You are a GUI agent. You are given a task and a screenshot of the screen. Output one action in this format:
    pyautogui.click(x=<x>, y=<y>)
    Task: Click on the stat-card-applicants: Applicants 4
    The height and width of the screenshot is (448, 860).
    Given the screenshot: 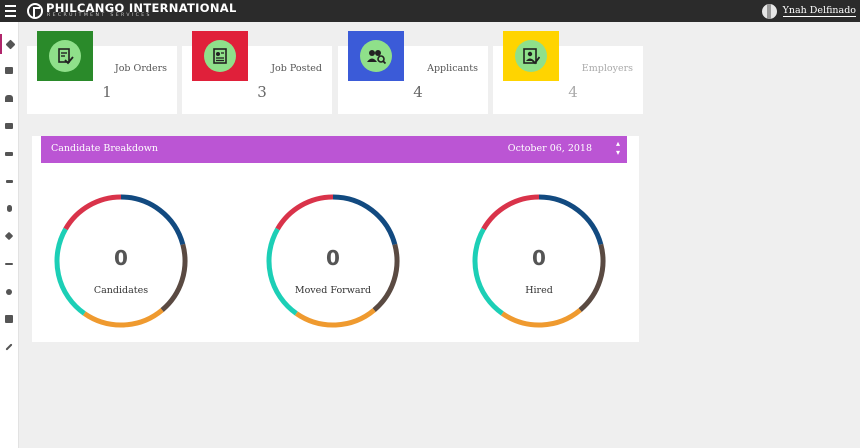 What is the action you would take?
    pyautogui.click(x=413, y=72)
    